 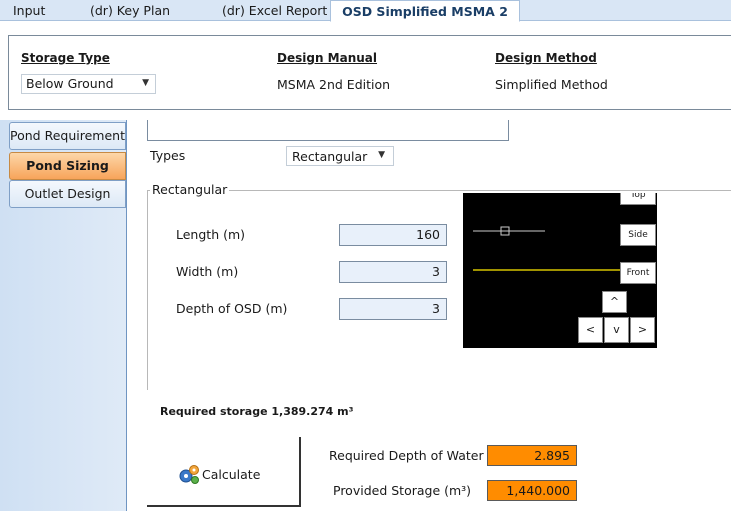 What do you see at coordinates (642, 330) in the screenshot?
I see `rotate-right-button: >` at bounding box center [642, 330].